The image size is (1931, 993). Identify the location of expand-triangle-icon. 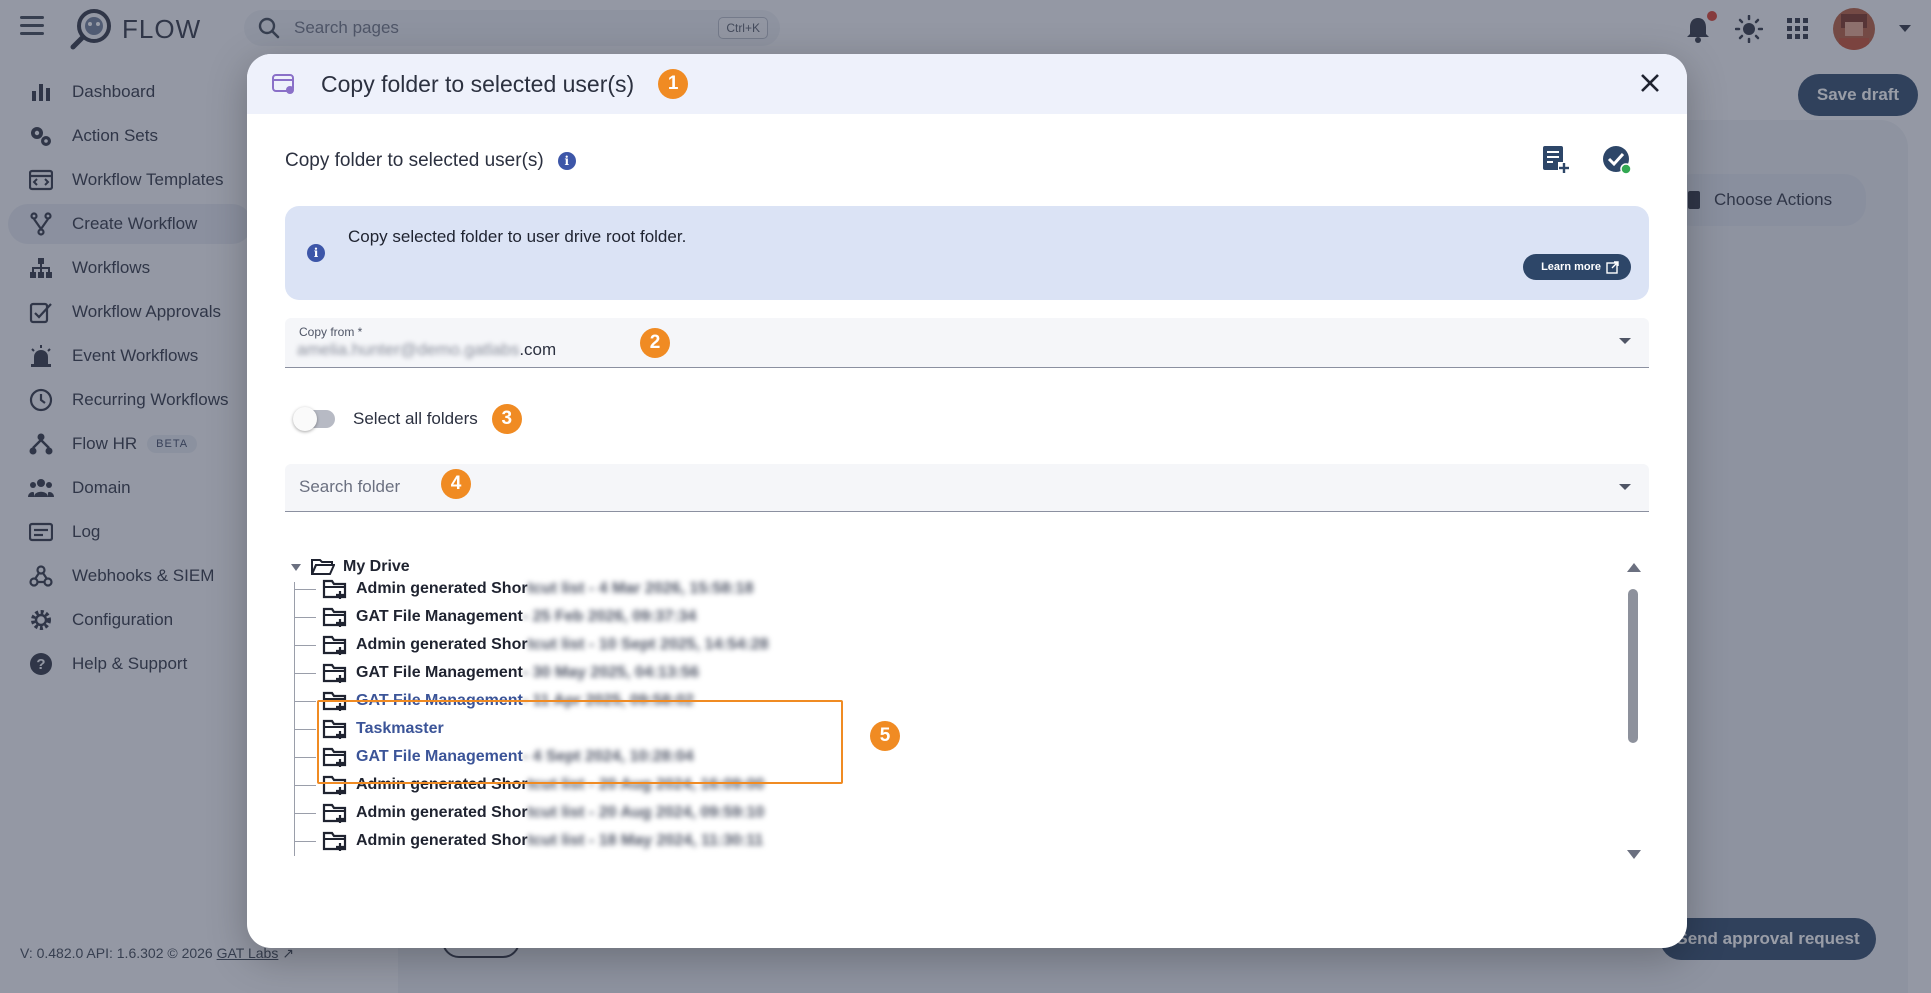
(296, 567).